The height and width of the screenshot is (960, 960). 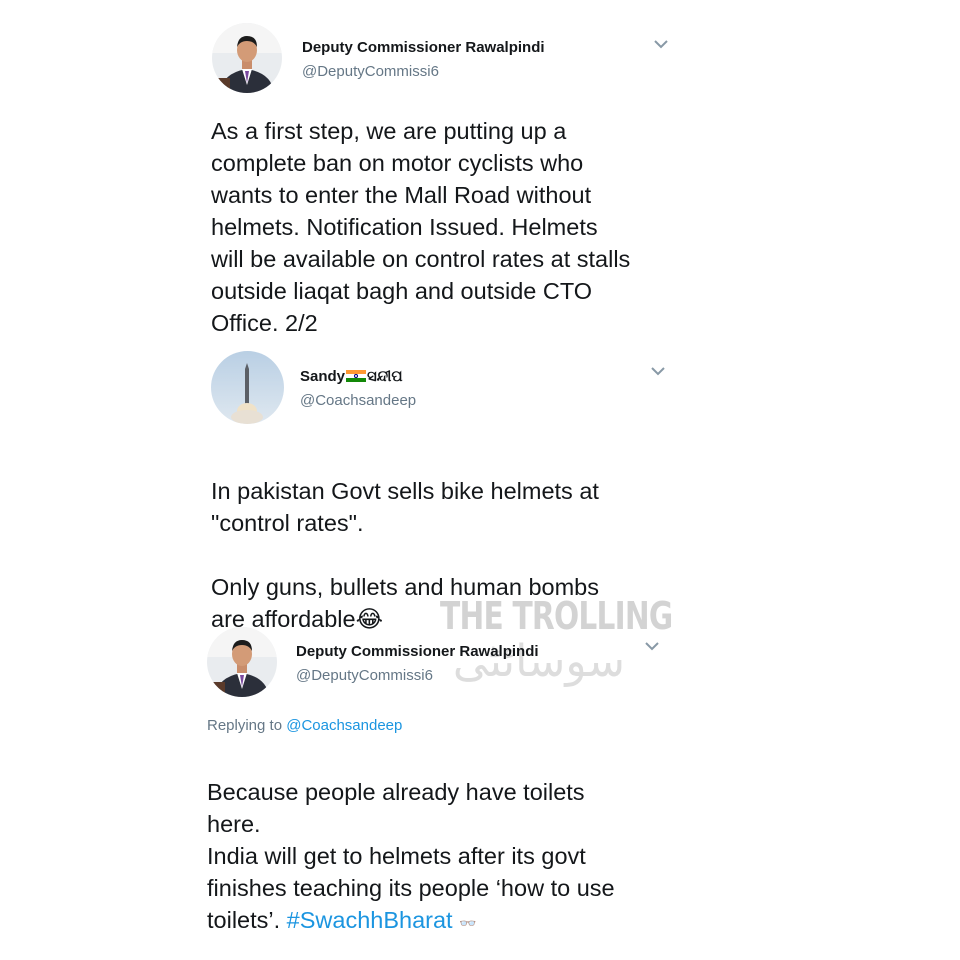 I want to click on rocket-launch-avatar-icon, so click(x=247, y=387).